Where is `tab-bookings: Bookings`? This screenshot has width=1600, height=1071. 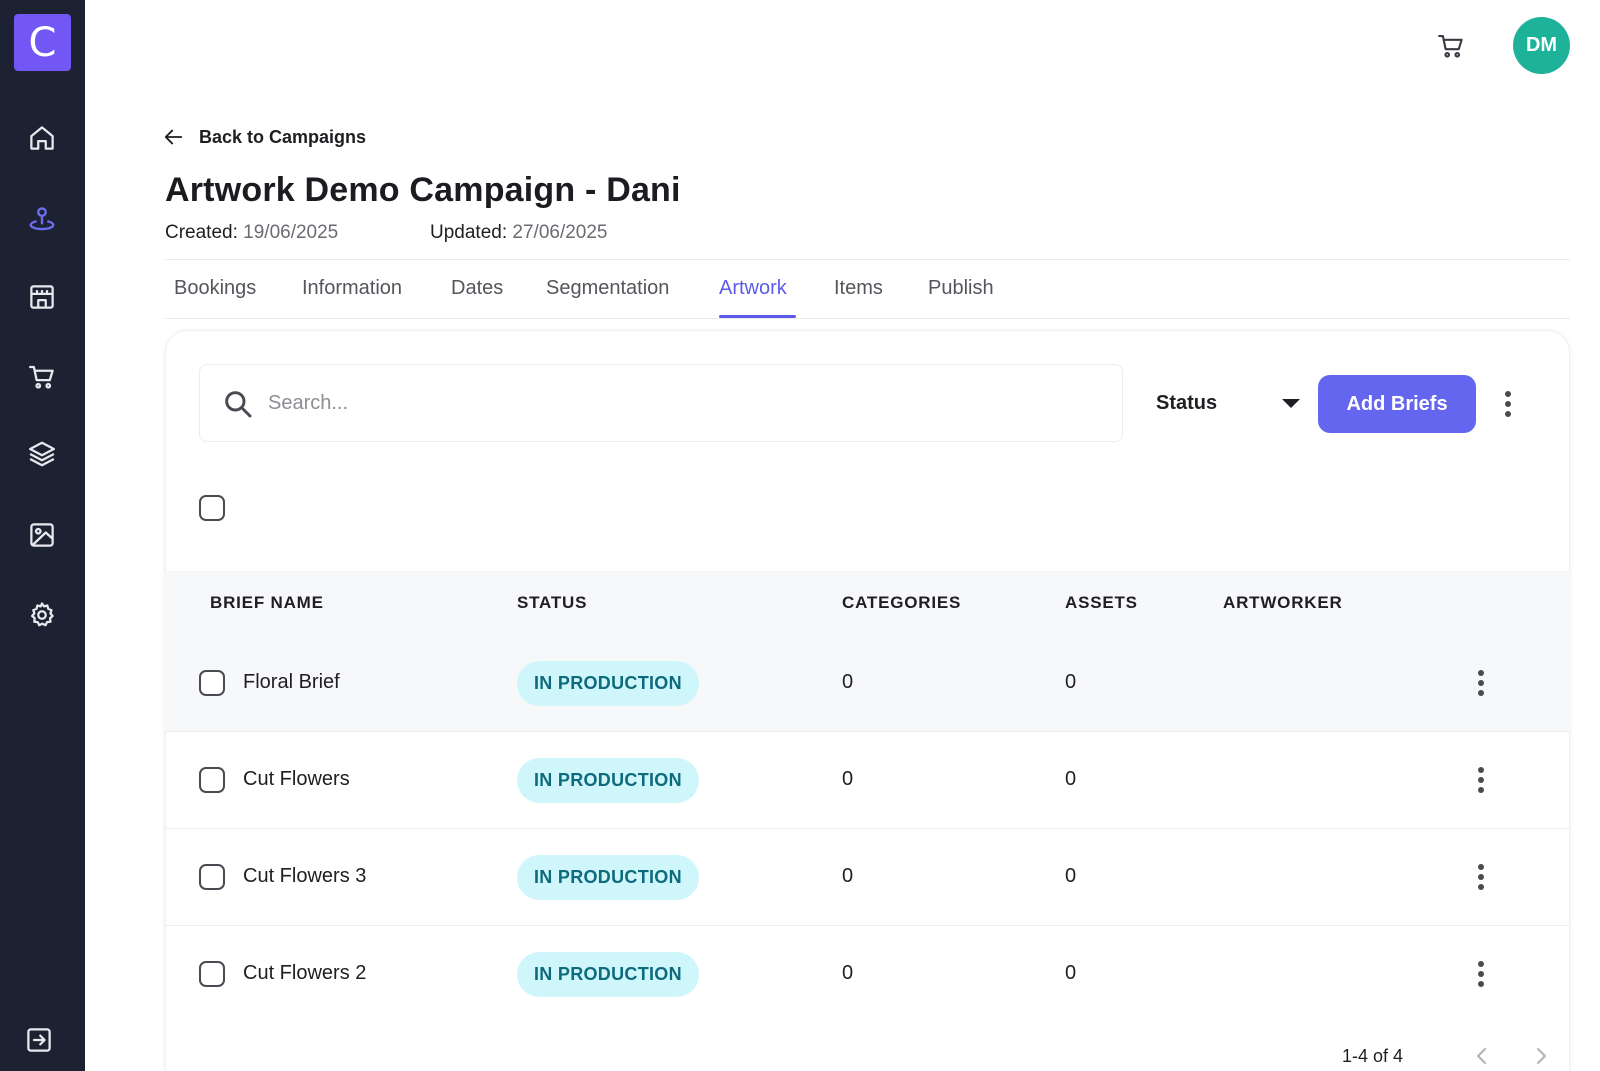 tab-bookings: Bookings is located at coordinates (215, 288).